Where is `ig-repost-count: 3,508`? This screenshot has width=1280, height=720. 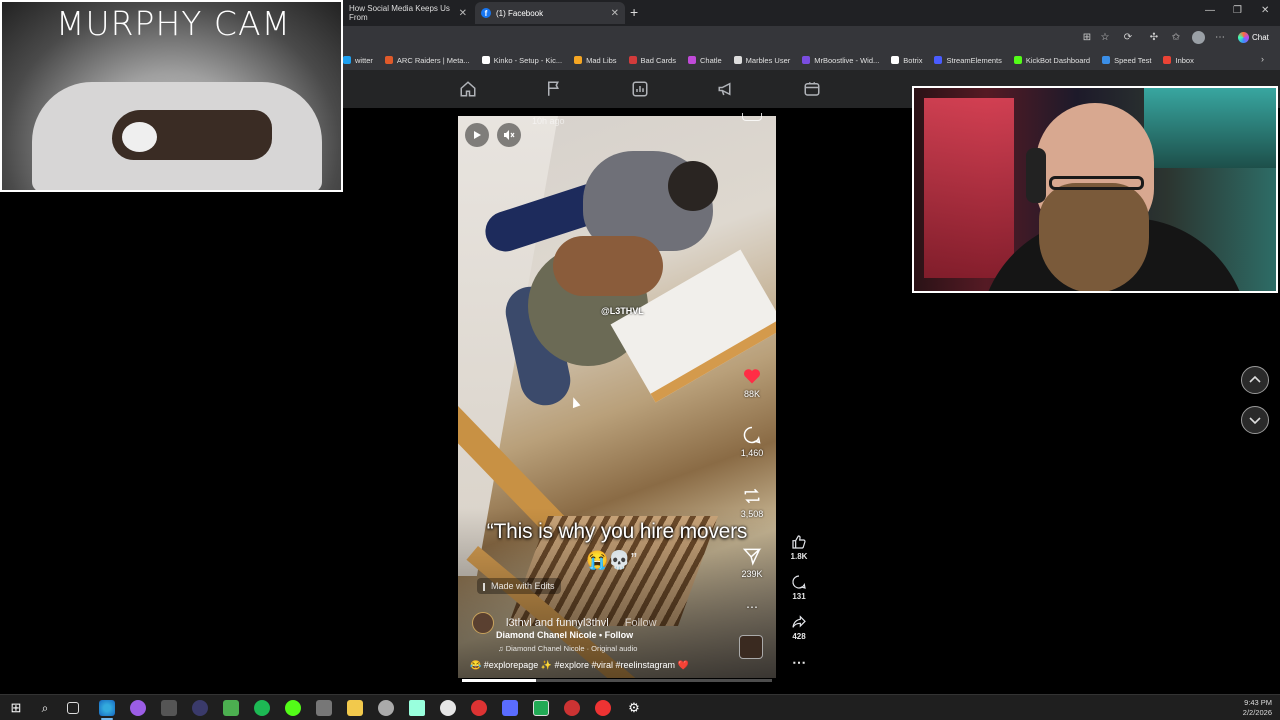 ig-repost-count: 3,508 is located at coordinates (752, 514).